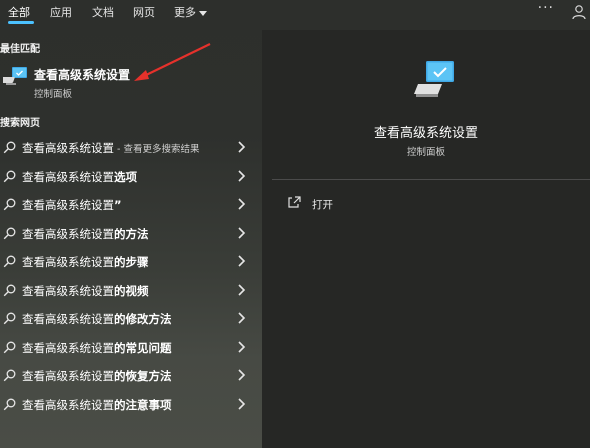 The width and height of the screenshot is (590, 448). I want to click on web-result-suffix: 选项, so click(125, 176).